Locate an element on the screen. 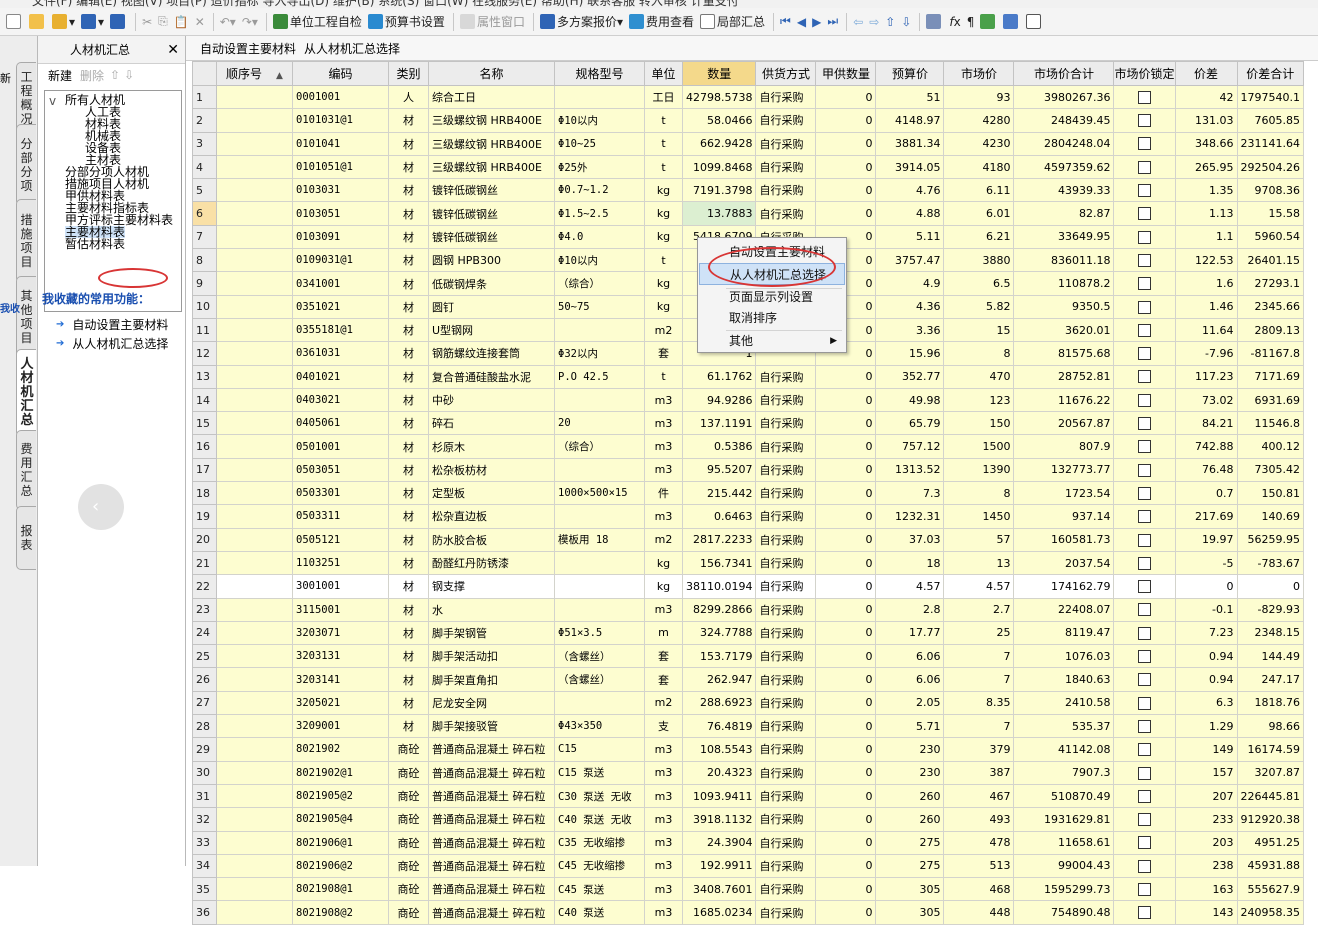 Image resolution: width=1318 pixels, height=925 pixels. cell-quantity: 324.7788 is located at coordinates (719, 633).